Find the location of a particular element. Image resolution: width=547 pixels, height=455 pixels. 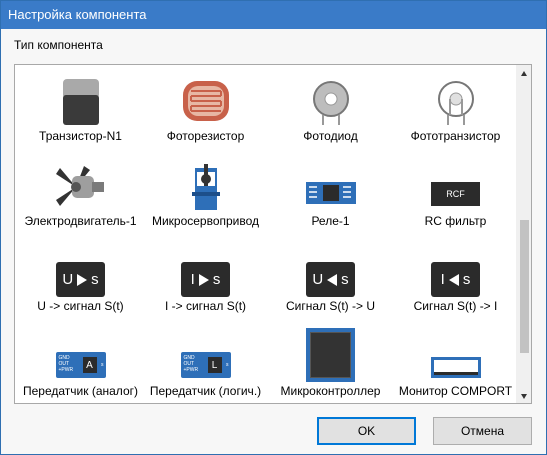

cancel-button: Отмена is located at coordinates (482, 431).